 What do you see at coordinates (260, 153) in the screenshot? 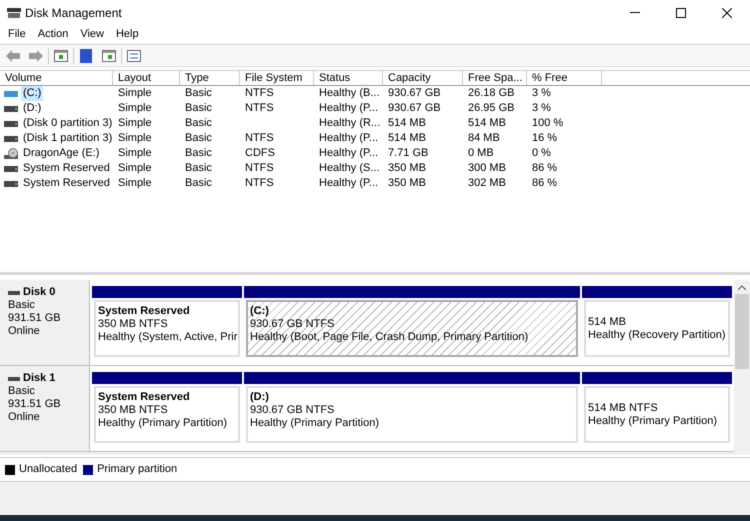
I see `table-cell: CDFS` at bounding box center [260, 153].